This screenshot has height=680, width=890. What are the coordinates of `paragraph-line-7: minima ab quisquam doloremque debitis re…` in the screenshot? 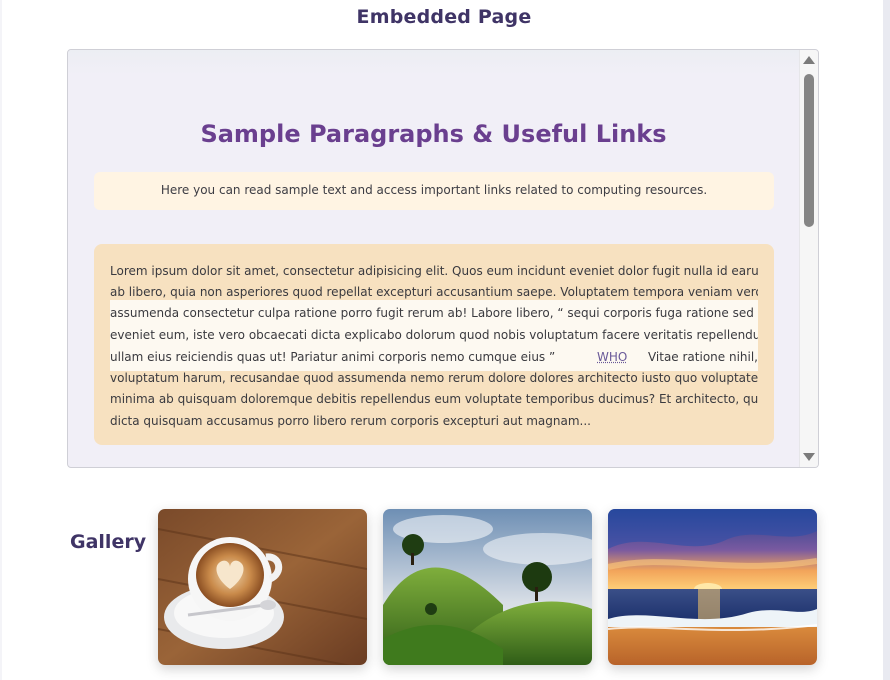 It's located at (434, 399).